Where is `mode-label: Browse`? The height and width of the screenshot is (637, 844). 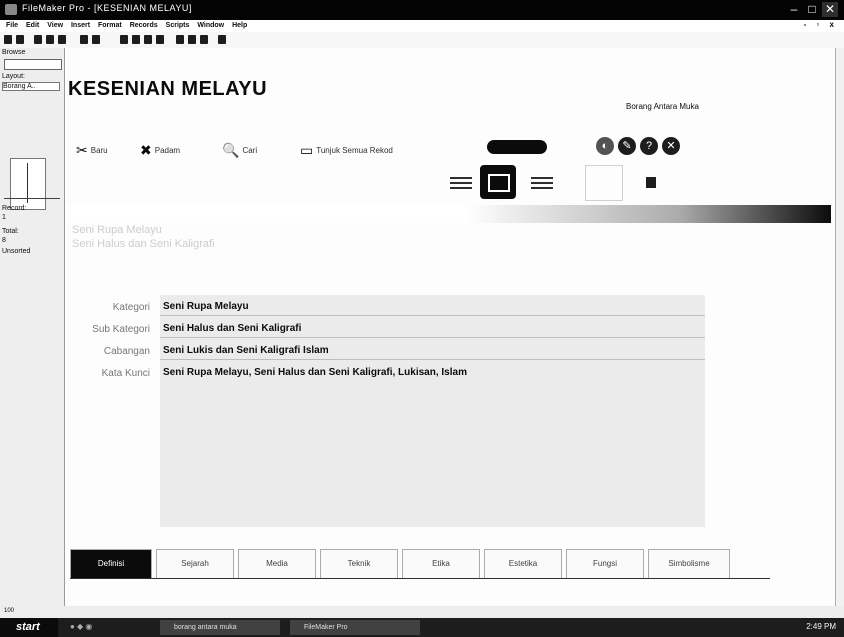
mode-label: Browse is located at coordinates (13, 52).